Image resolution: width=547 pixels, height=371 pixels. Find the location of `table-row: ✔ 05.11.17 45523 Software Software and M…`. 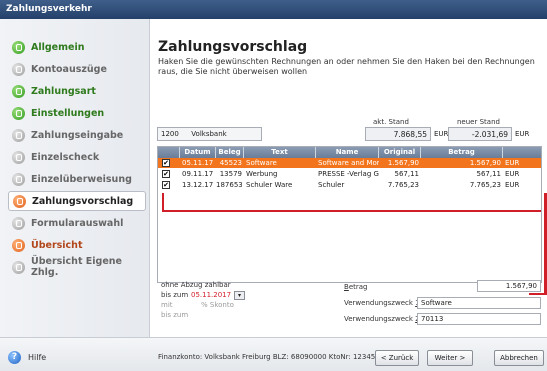

table-row: ✔ 05.11.17 45523 Software Software and M… is located at coordinates (349, 163).